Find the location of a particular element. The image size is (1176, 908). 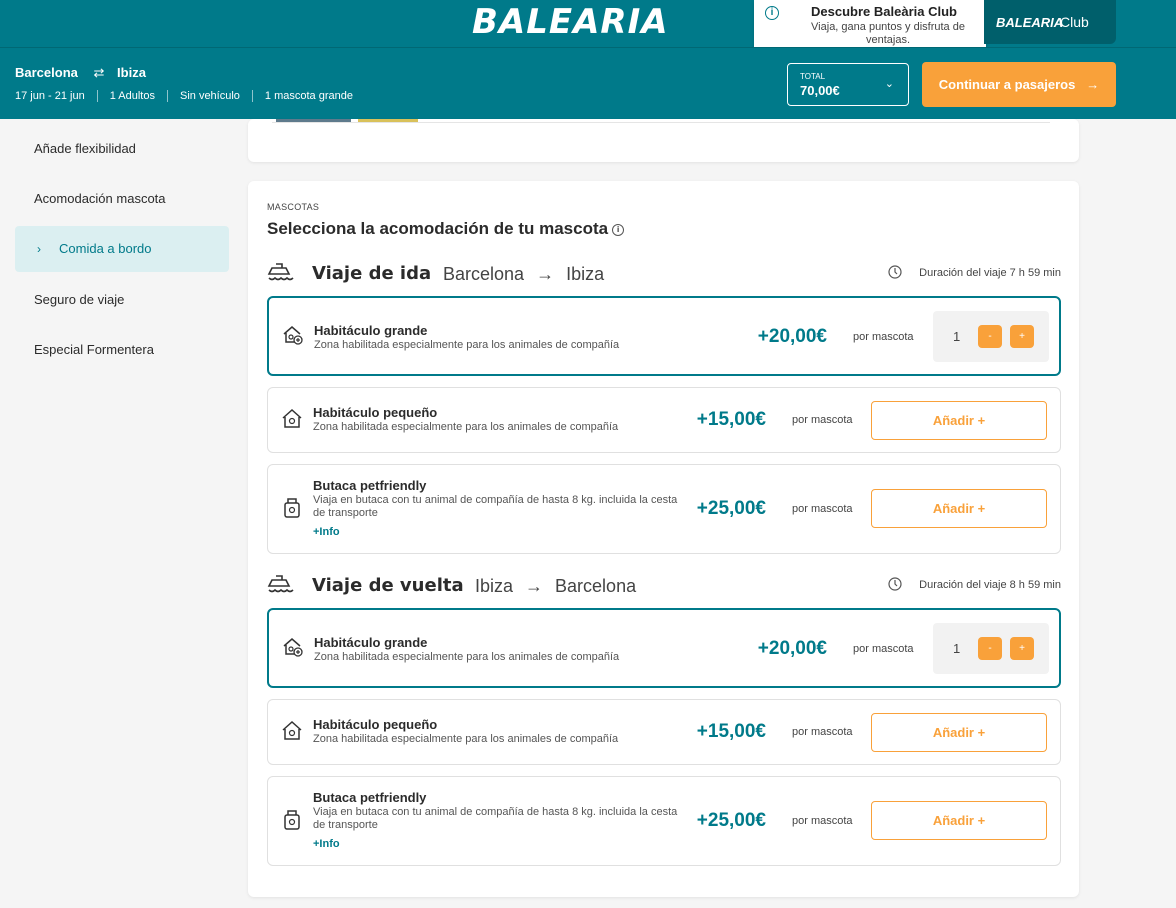

balearia-logo: BALEARIA is located at coordinates (570, 22).